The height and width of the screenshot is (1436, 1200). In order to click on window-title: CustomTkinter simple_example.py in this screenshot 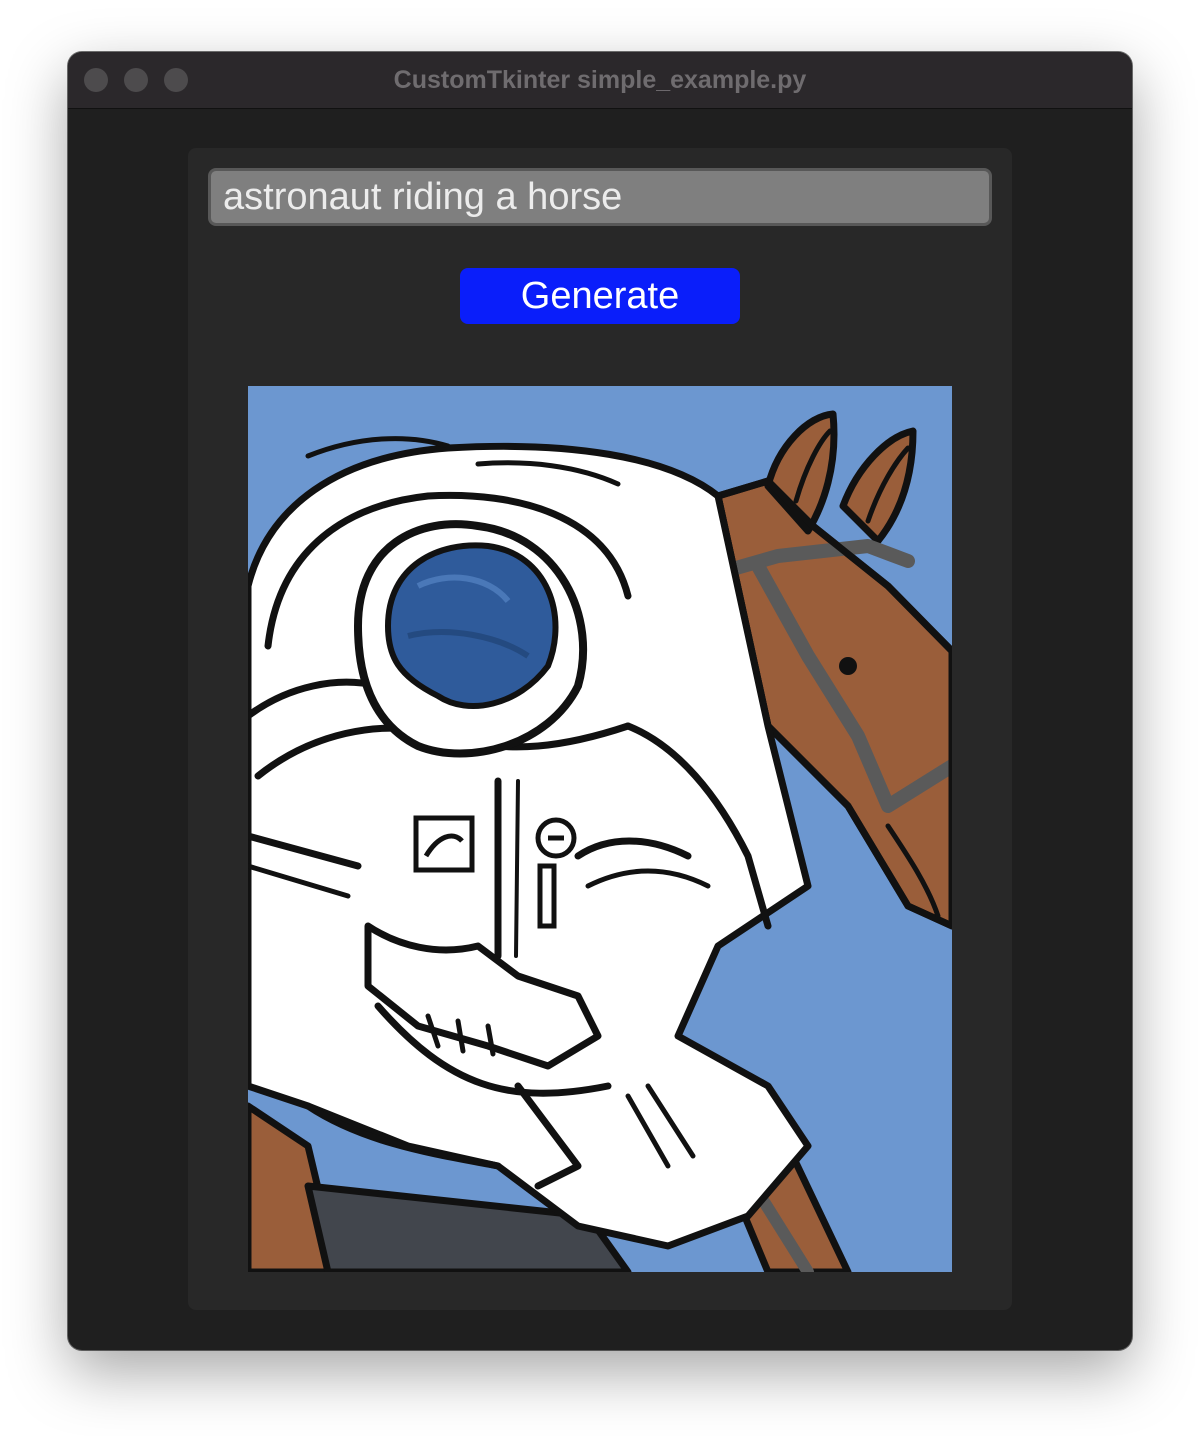, I will do `click(600, 80)`.